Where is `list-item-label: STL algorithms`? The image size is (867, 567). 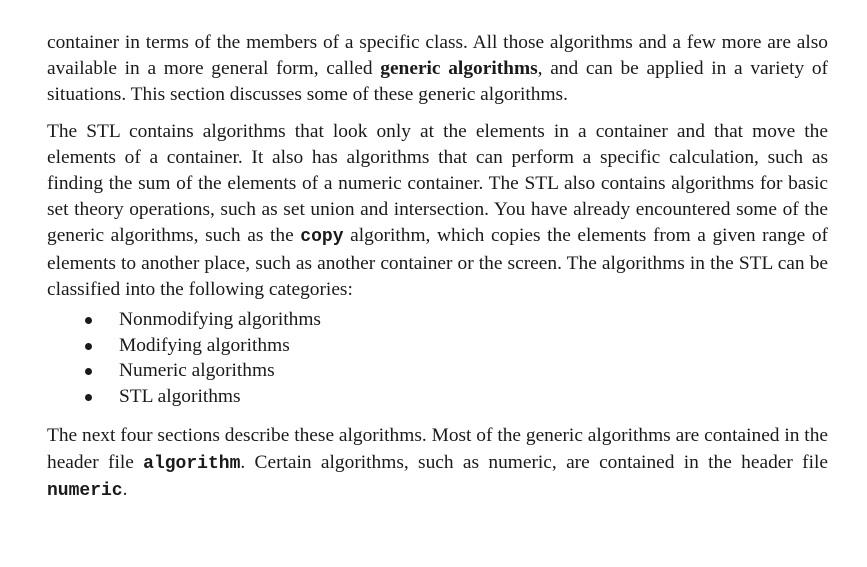
list-item-label: STL algorithms is located at coordinates (180, 396).